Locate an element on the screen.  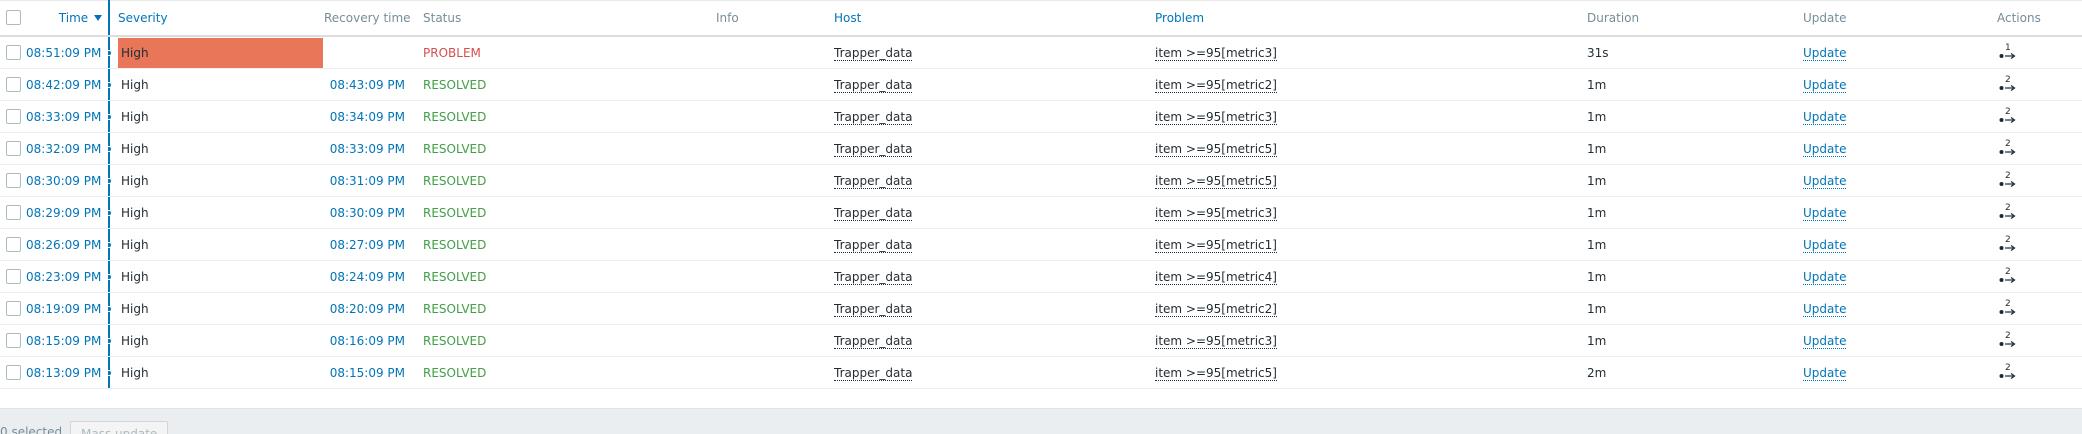
timeline-cell is located at coordinates (110, 116).